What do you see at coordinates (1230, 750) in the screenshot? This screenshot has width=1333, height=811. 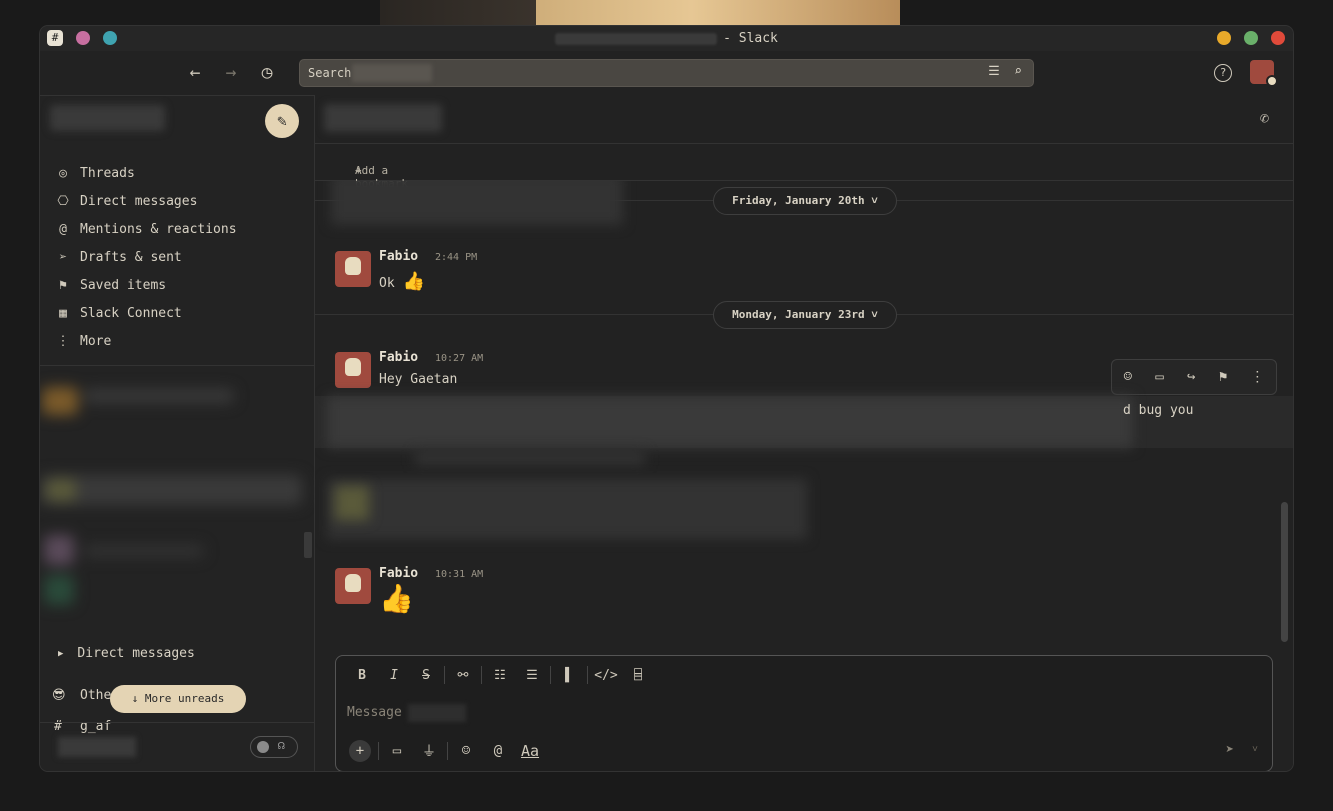 I see `send-icon: ➤` at bounding box center [1230, 750].